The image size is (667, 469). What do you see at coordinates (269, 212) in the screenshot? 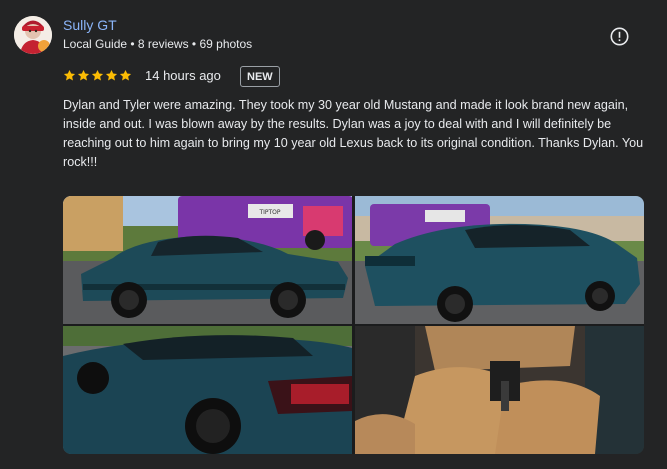
I see `van-sign-text: TIPTOP` at bounding box center [269, 212].